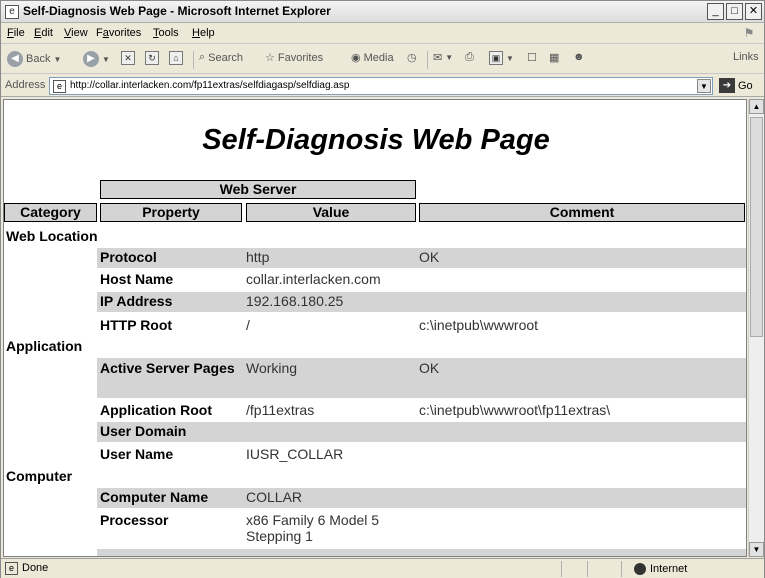  I want to click on media-icon: ◉, so click(356, 58).